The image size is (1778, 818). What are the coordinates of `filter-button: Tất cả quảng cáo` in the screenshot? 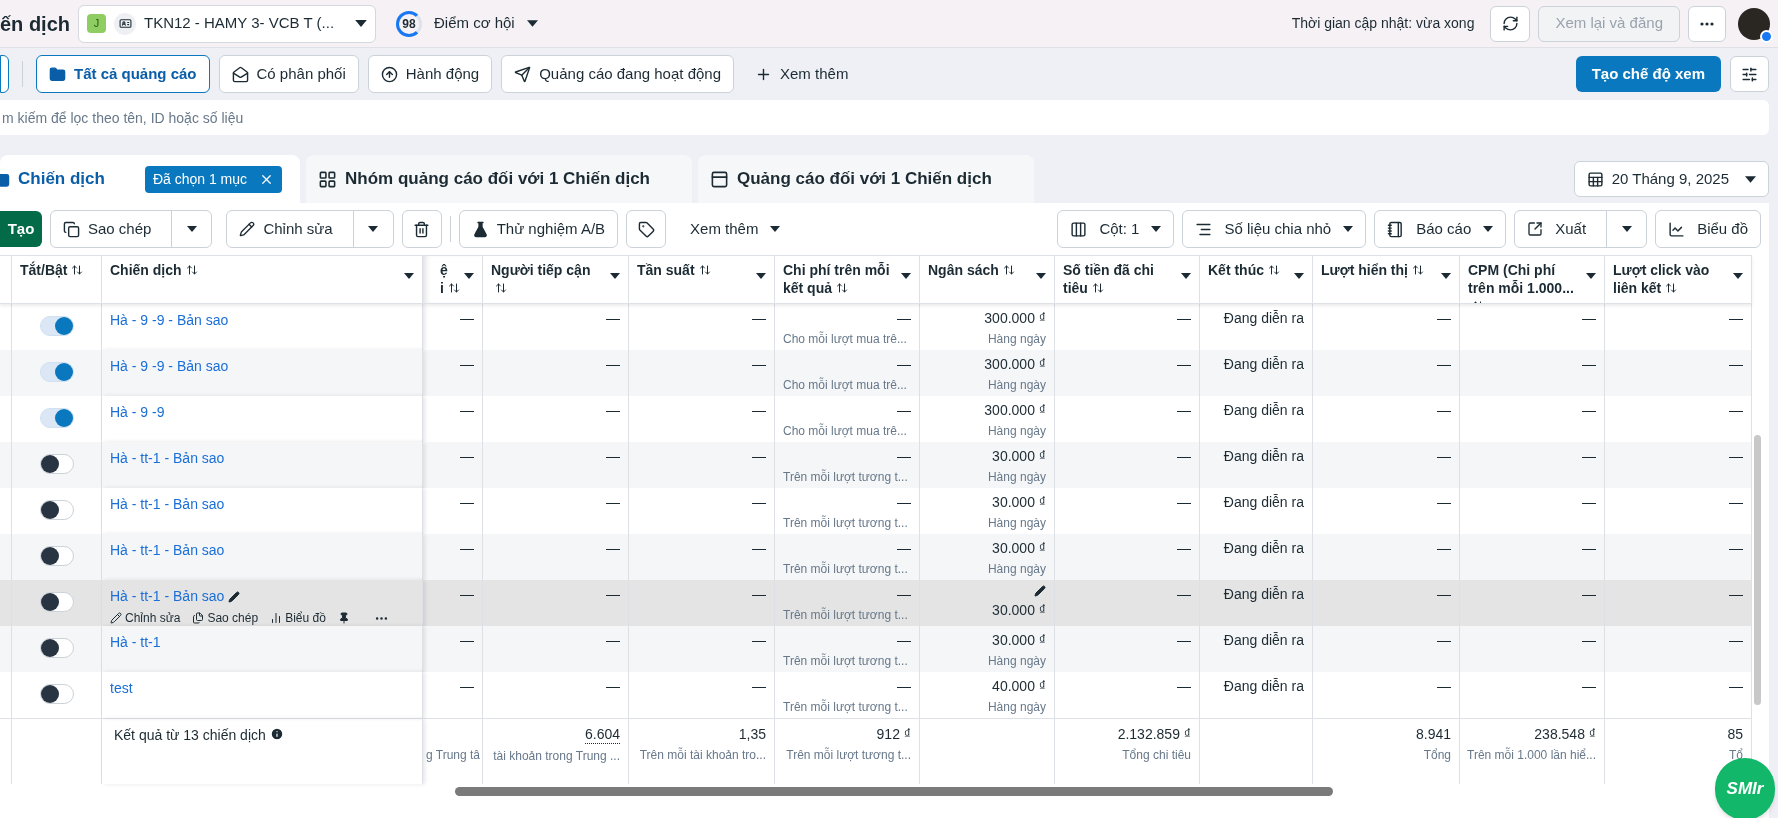 It's located at (123, 74).